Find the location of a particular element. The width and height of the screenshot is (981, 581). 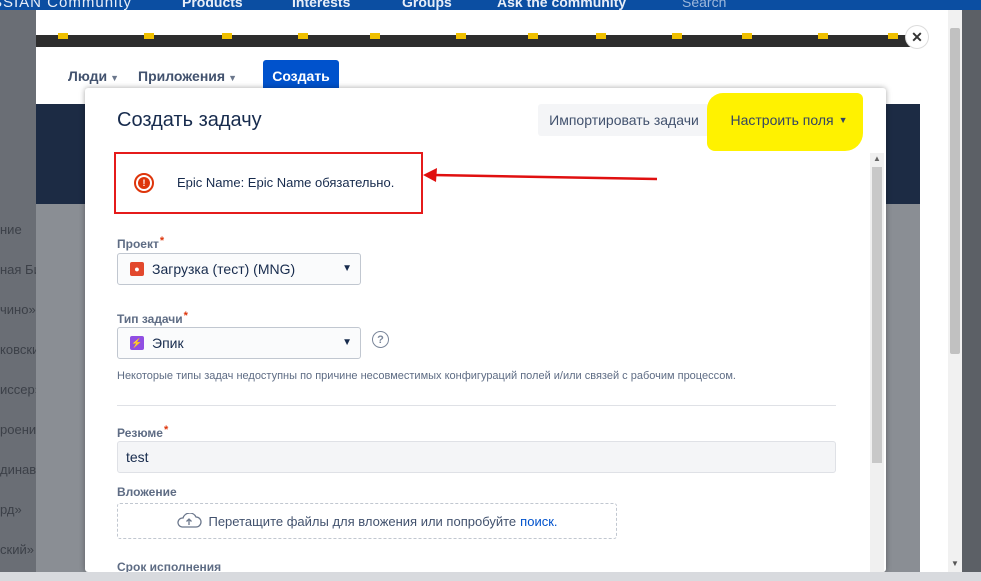

help-icon: ? is located at coordinates (380, 339).